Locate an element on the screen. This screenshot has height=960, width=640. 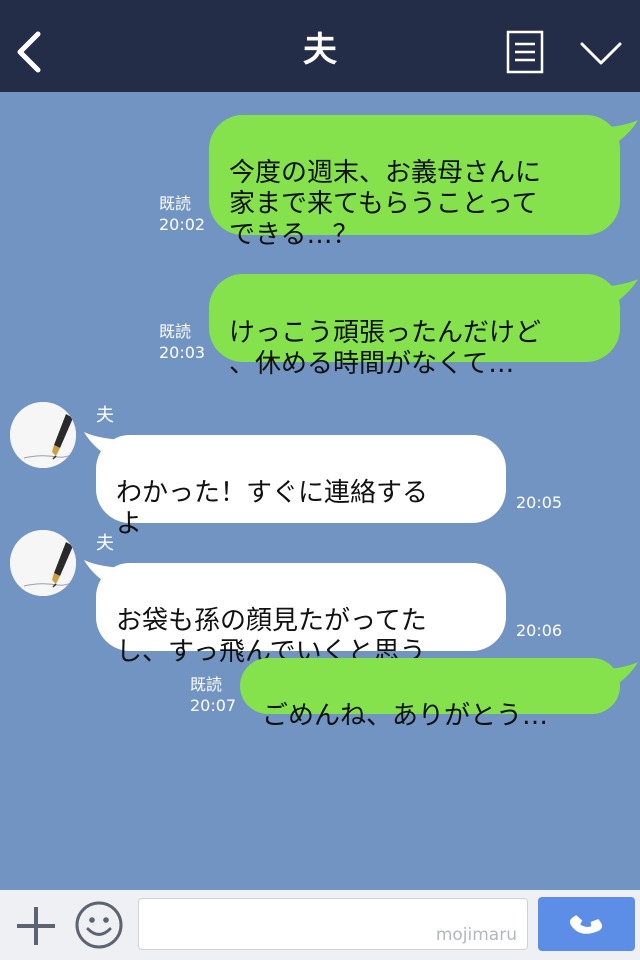
smiley-icon is located at coordinates (99, 925).